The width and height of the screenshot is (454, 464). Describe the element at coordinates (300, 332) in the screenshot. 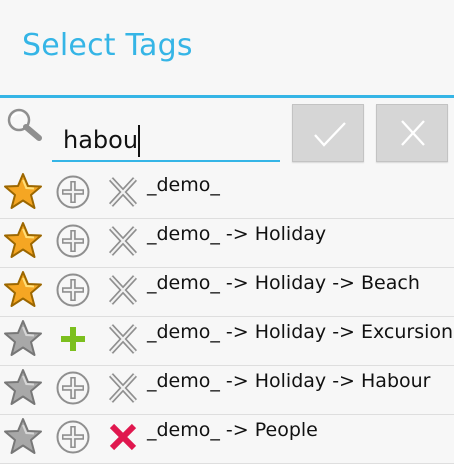

I see `tag-label: _demo_ -> Holiday -> Excursion` at that location.